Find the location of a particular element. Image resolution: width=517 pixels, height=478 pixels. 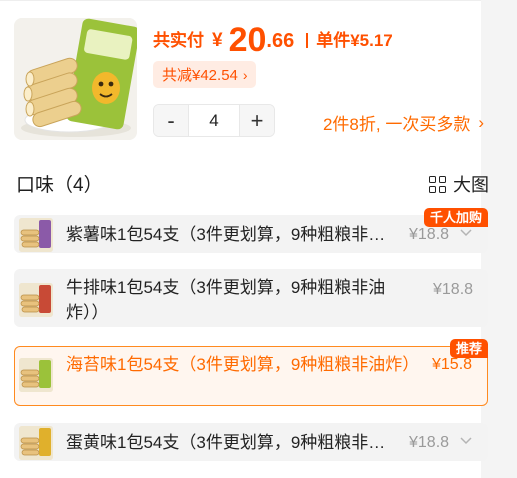

price-currency: ¥ is located at coordinates (217, 40).